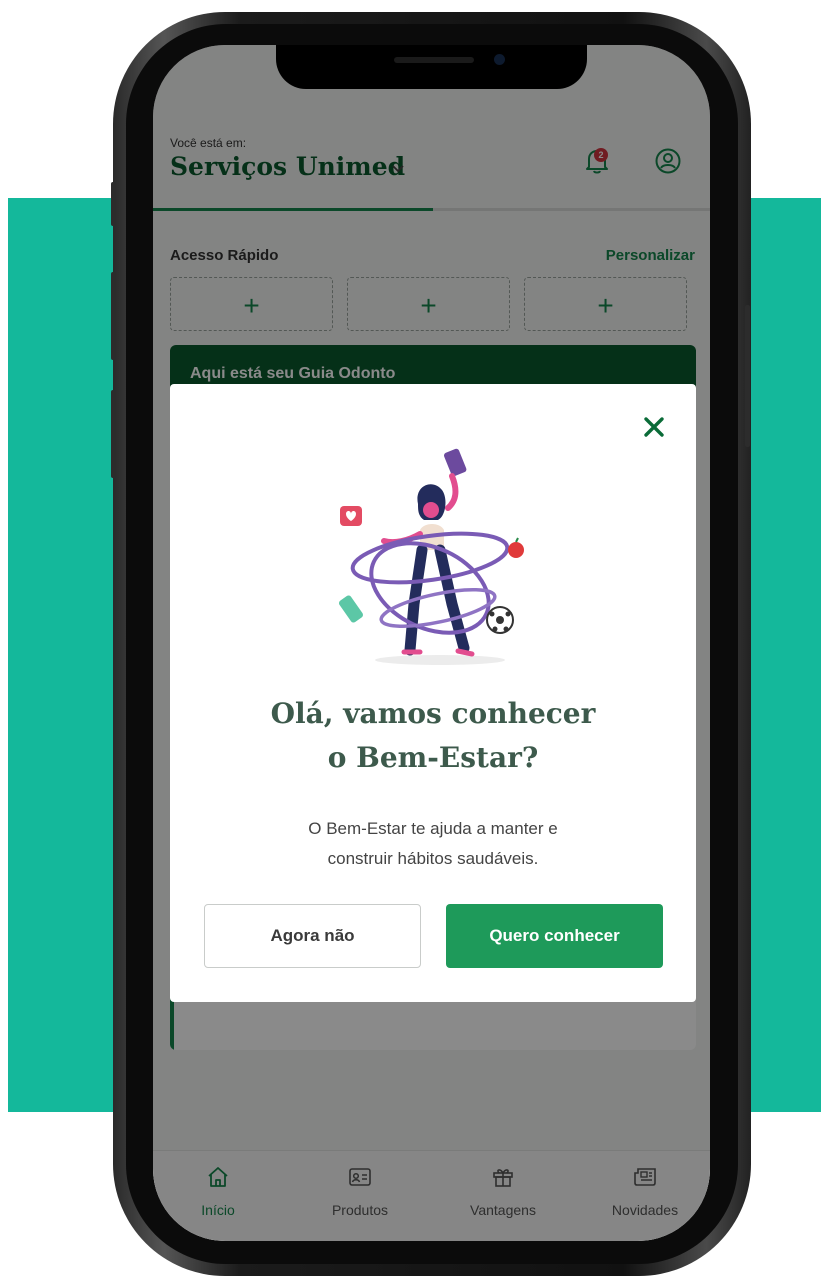 This screenshot has width=821, height=1278. Describe the element at coordinates (113, 316) in the screenshot. I see `phone-volume-up` at that location.